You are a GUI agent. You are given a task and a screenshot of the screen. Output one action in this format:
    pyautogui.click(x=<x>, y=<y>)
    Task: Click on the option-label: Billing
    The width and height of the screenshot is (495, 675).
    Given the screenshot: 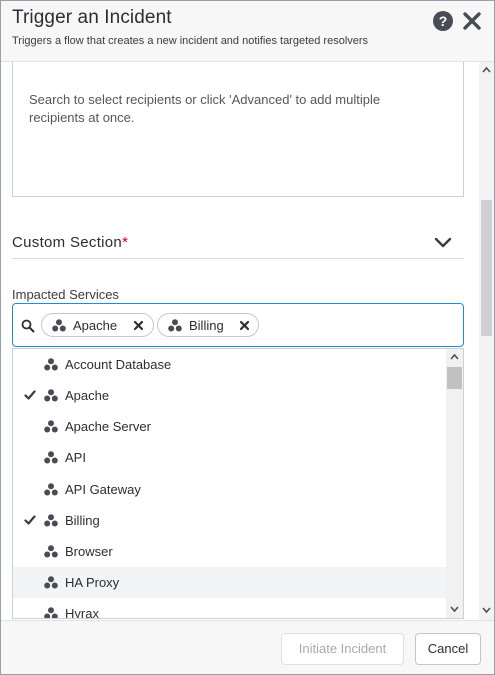 What is the action you would take?
    pyautogui.click(x=82, y=520)
    